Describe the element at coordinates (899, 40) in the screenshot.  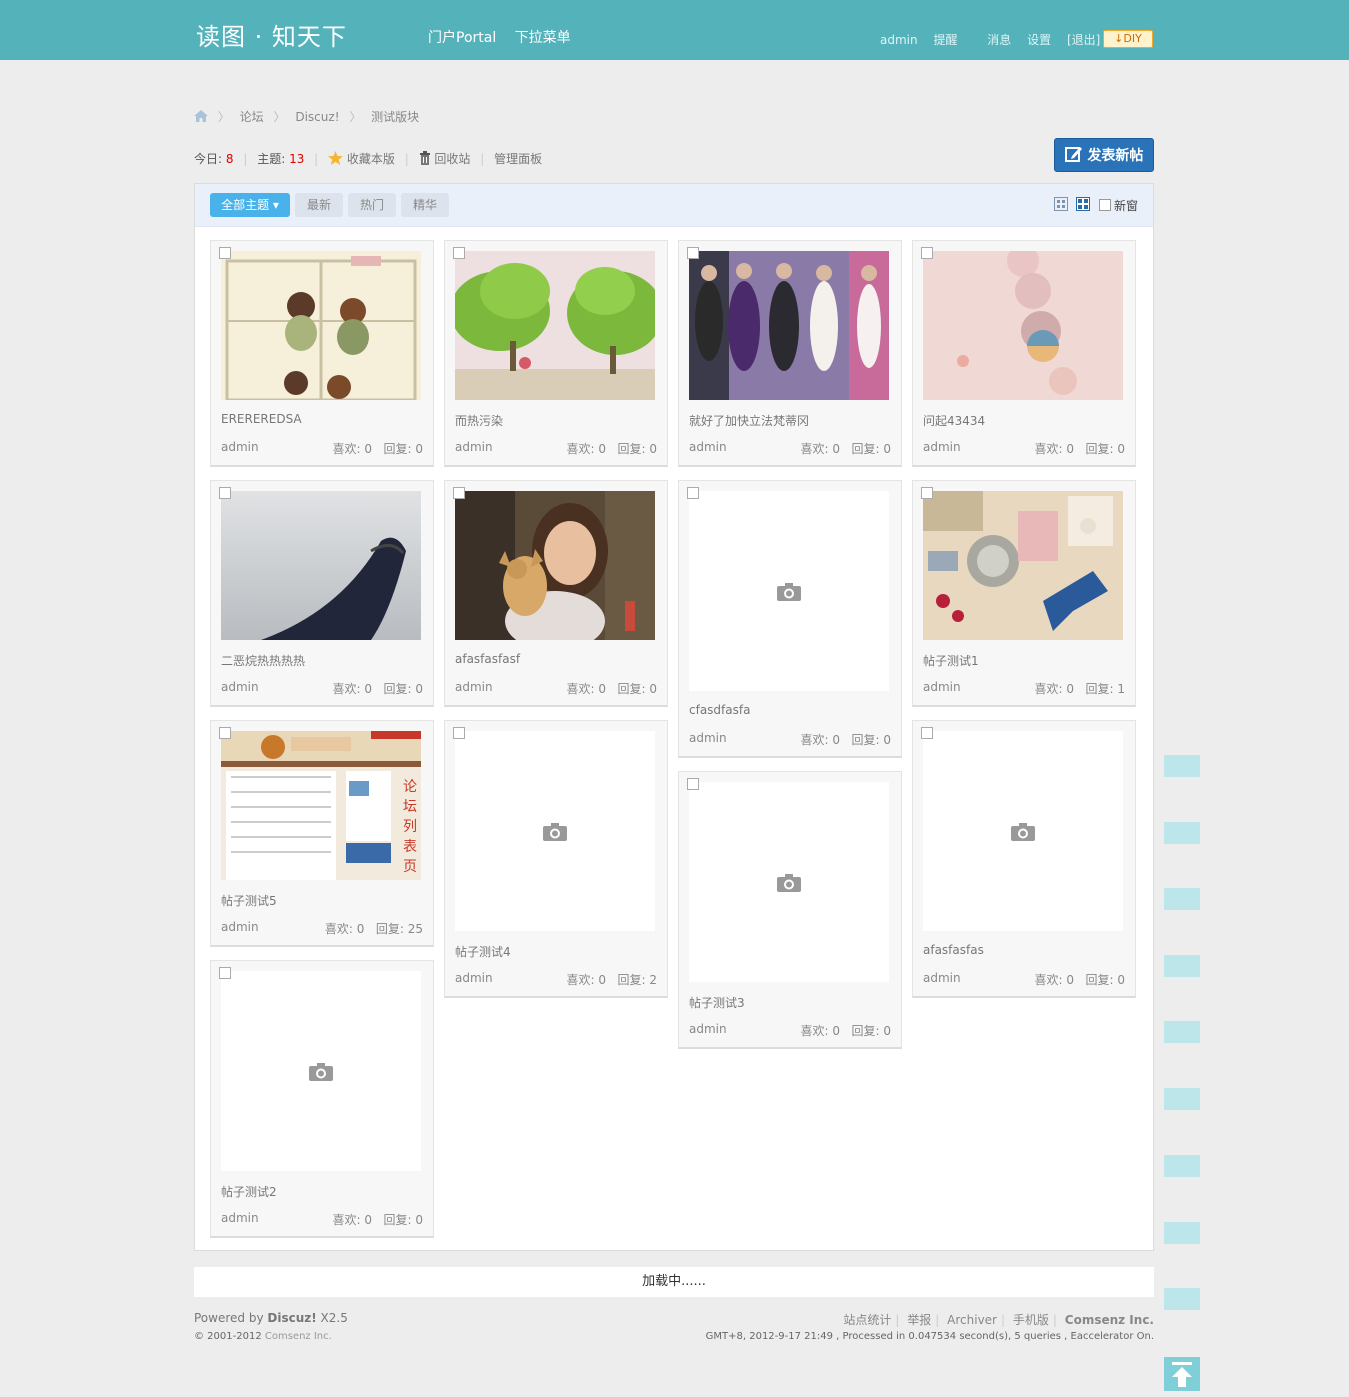
I see `username-link: admin` at that location.